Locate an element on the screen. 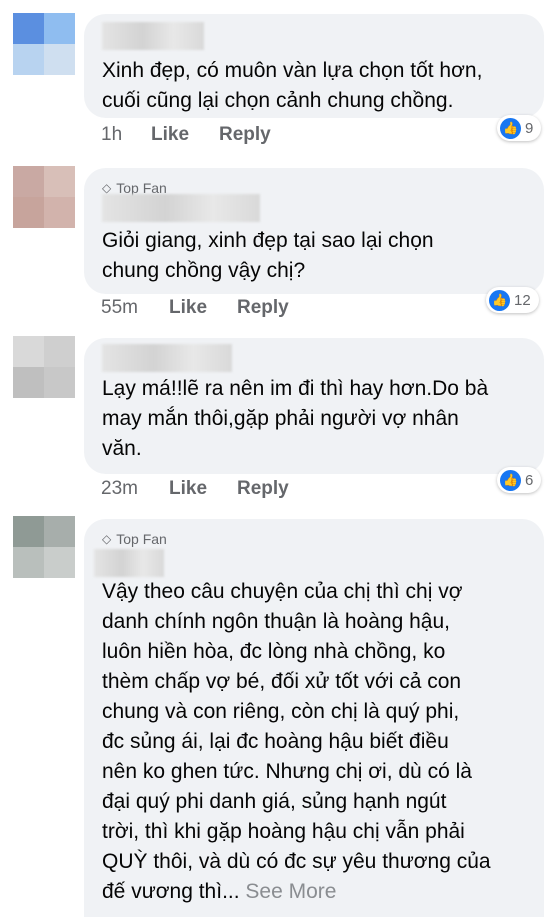  reaction-count: 👍 6 is located at coordinates (519, 480).